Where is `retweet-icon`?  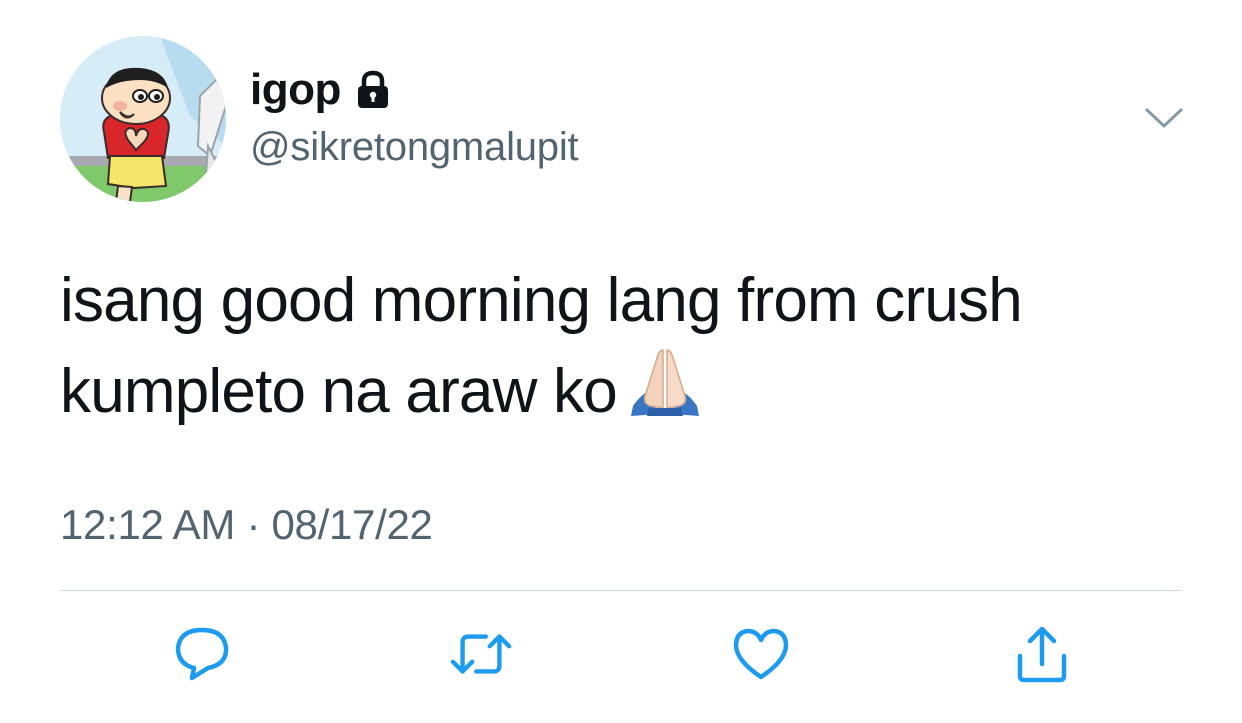 retweet-icon is located at coordinates (481, 654).